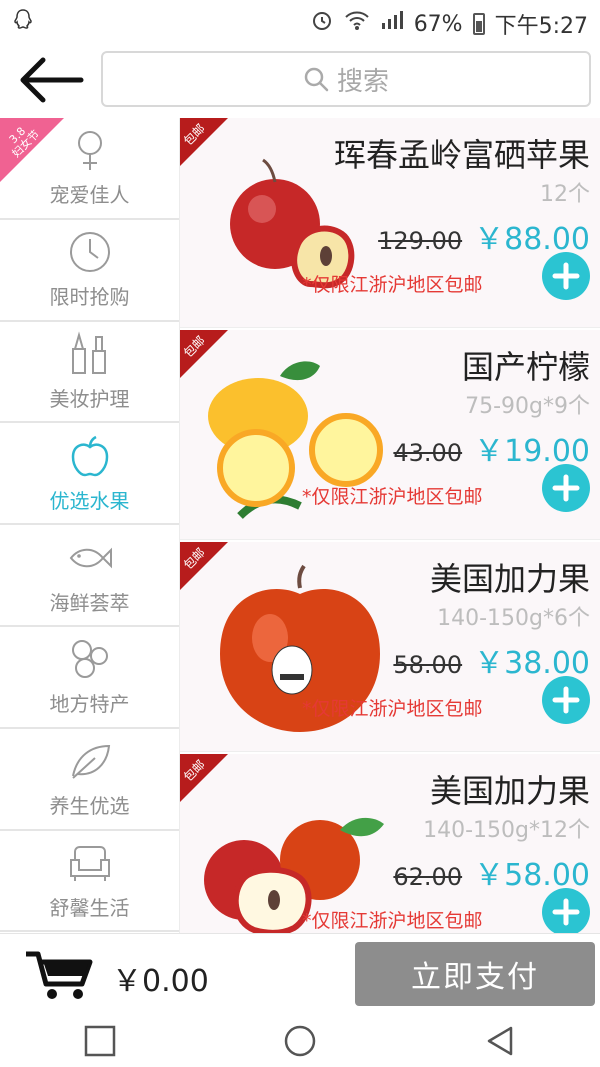  What do you see at coordinates (461, 155) in the screenshot?
I see `product-name: 珲春孟岭富硒苹果` at bounding box center [461, 155].